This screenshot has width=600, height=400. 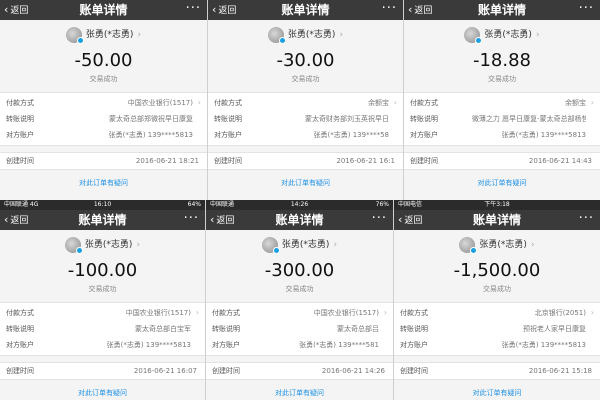 I want to click on clock-label: 下午3:18, so click(x=497, y=204).